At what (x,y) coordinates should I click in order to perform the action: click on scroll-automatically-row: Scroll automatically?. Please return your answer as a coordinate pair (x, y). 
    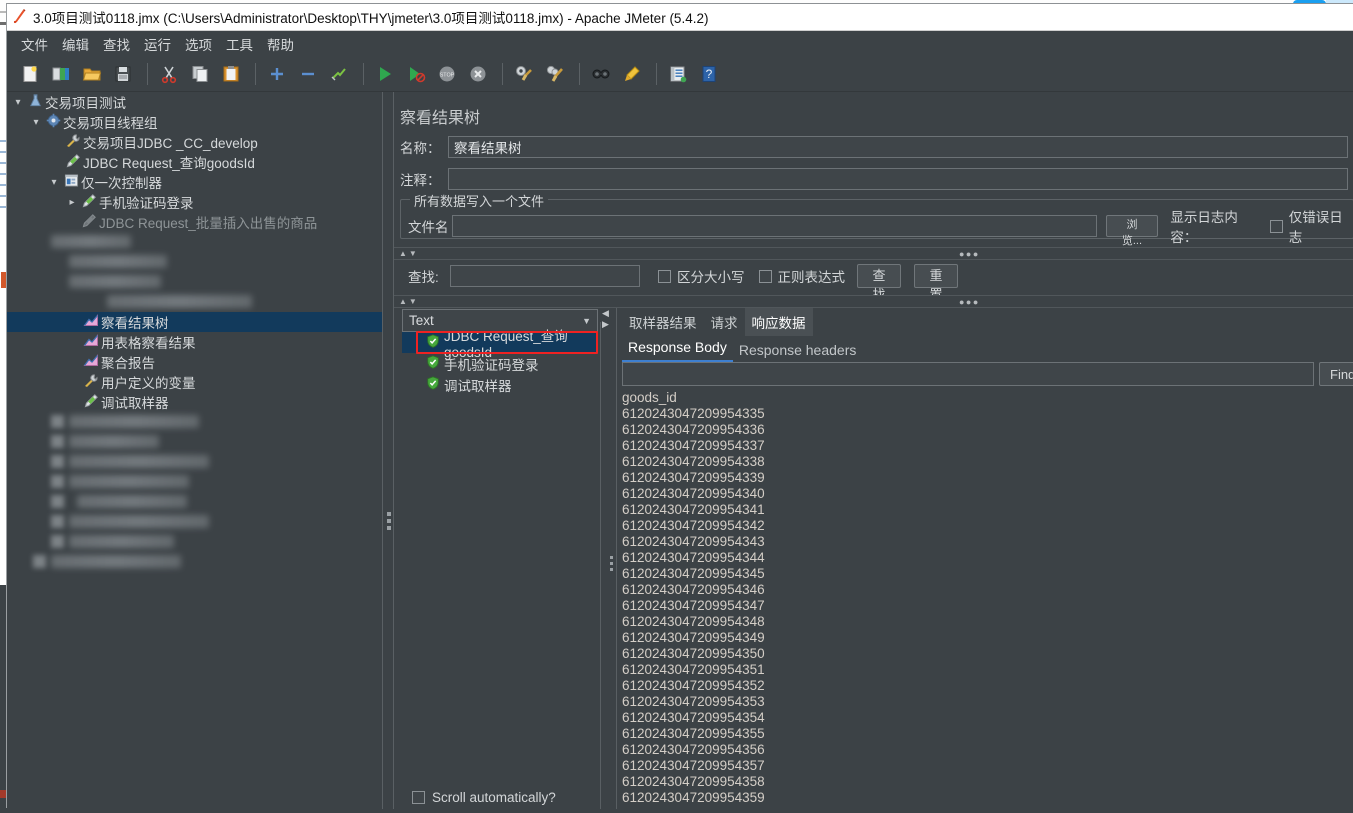
    Looking at the image, I should click on (484, 797).